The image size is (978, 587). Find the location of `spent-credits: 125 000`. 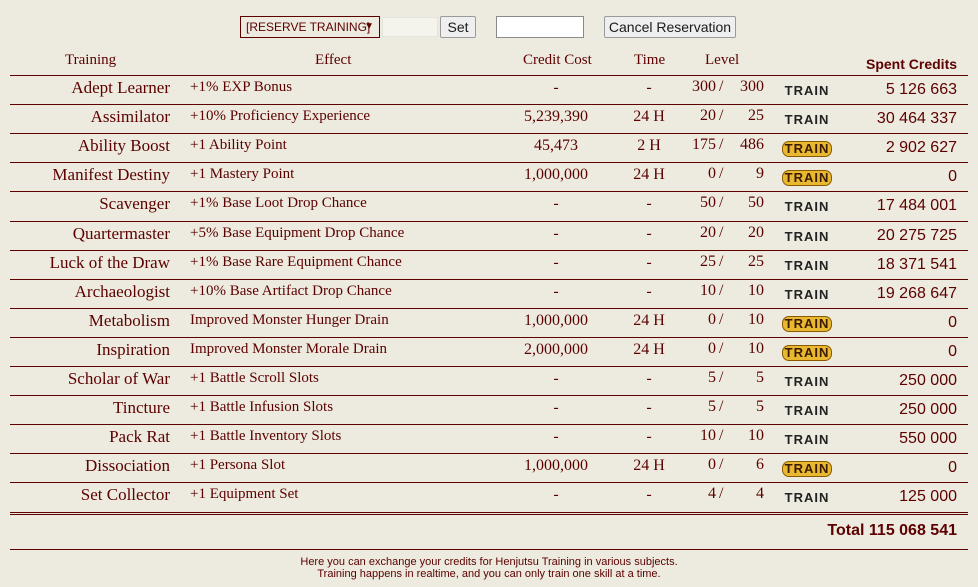

spent-credits: 125 000 is located at coordinates (928, 496).